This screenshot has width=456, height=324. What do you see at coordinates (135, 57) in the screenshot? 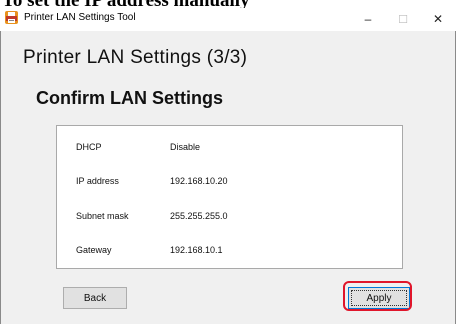
I see `page-title: Printer LAN Settings (3/3)` at bounding box center [135, 57].